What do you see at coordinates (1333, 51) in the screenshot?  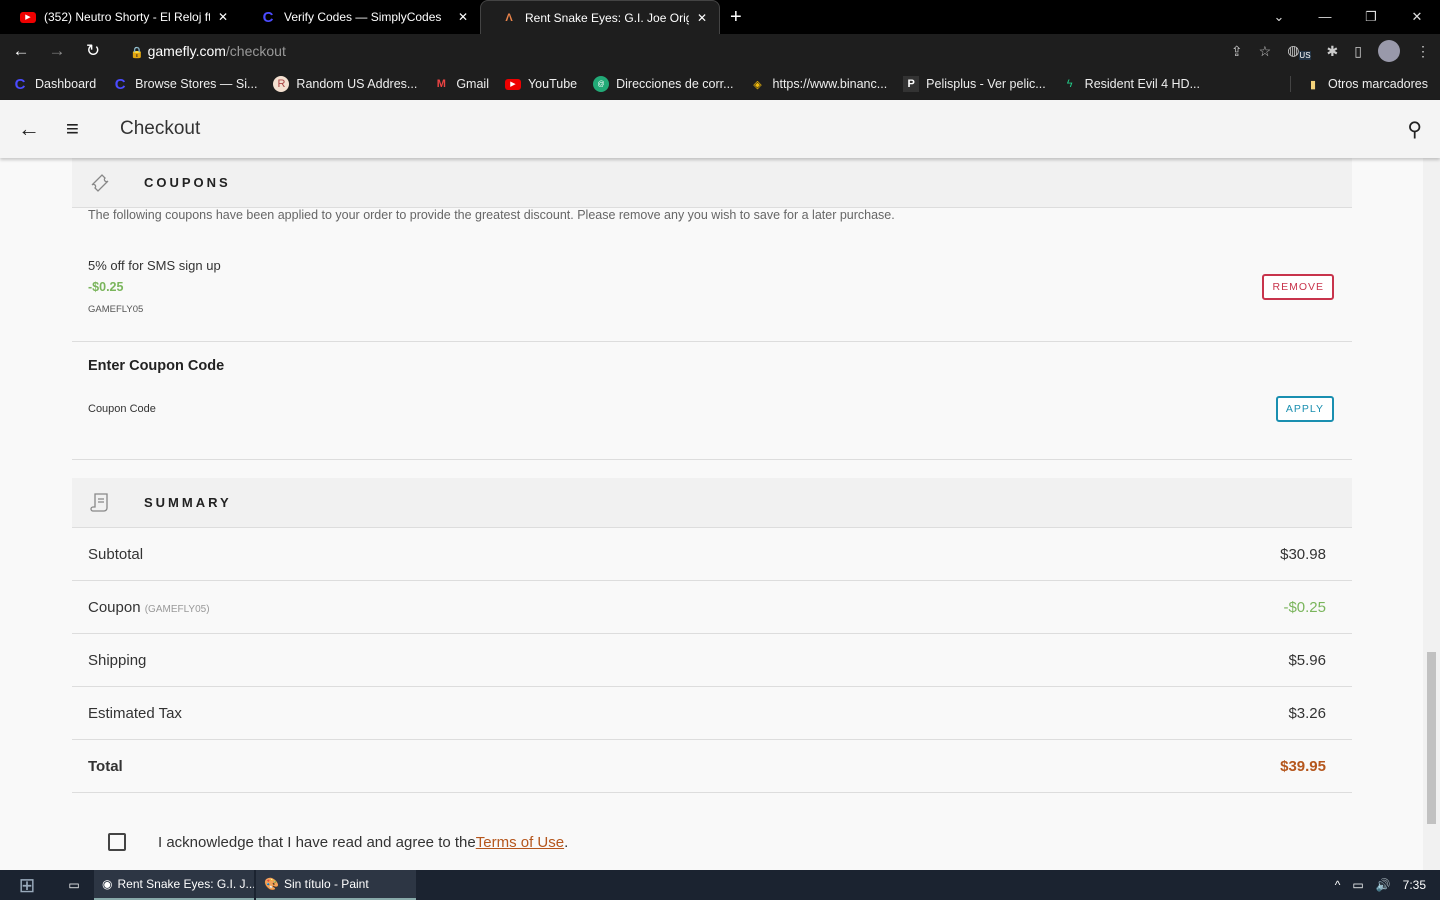 I see `extensions-icon: ✱` at bounding box center [1333, 51].